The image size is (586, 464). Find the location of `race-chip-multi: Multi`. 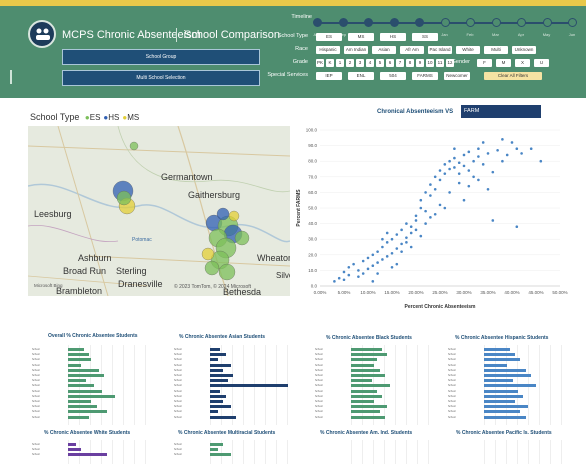

race-chip-multi: Multi is located at coordinates (496, 50).